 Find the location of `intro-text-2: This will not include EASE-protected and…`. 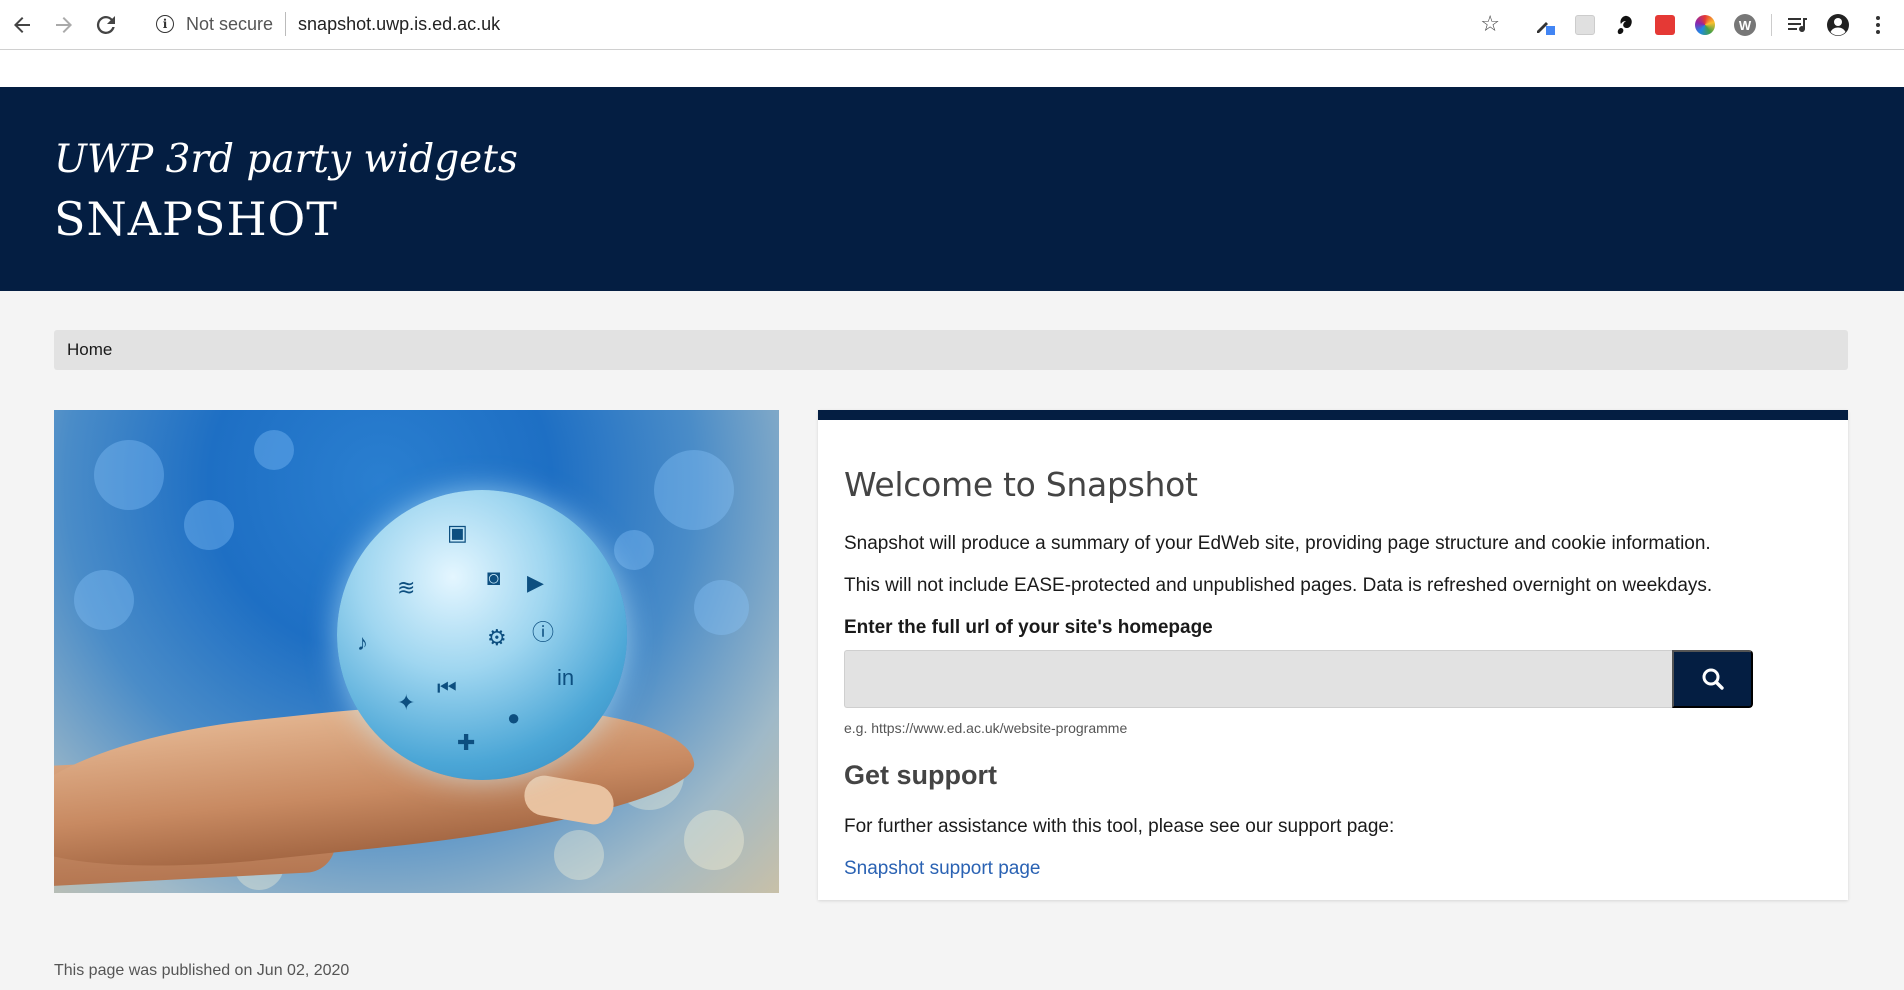

intro-text-2: This will not include EASE-protected and… is located at coordinates (1278, 585).